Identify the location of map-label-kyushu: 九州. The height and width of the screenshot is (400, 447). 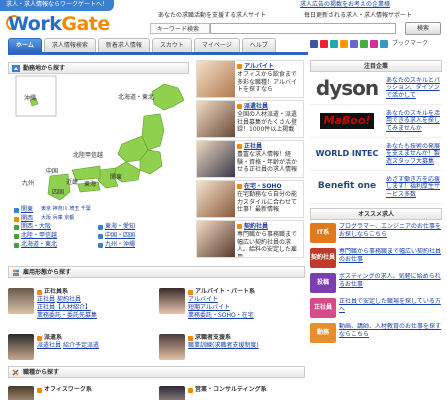
(28, 184).